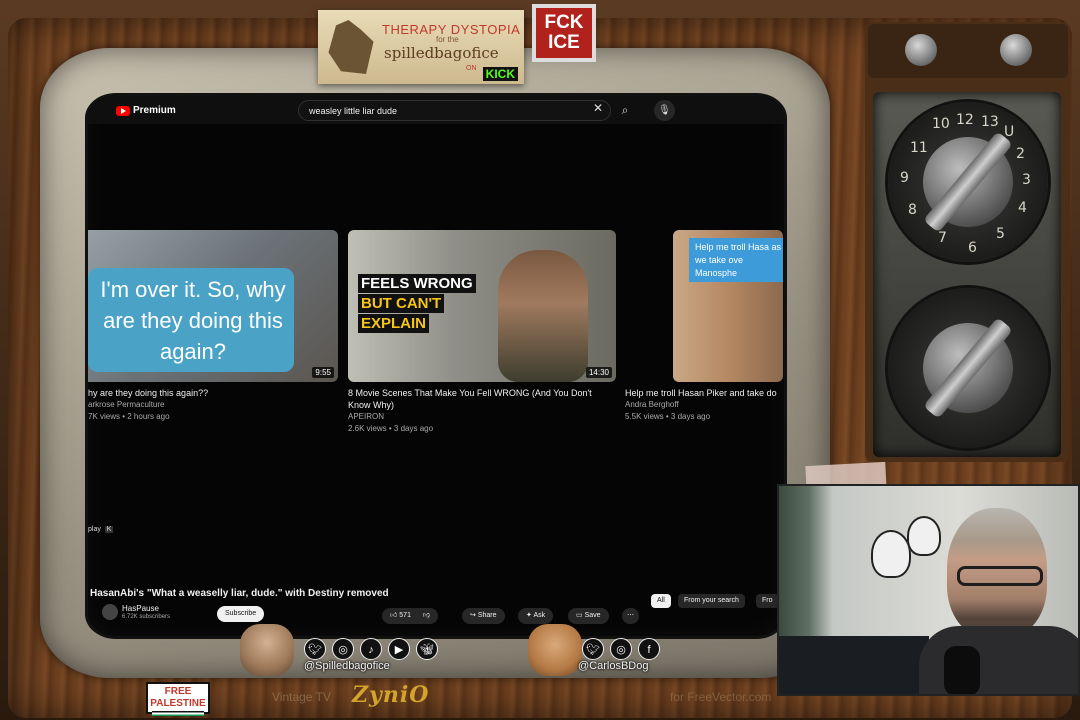 The width and height of the screenshot is (1080, 720). What do you see at coordinates (990, 122) in the screenshot?
I see `dial-number: 13` at bounding box center [990, 122].